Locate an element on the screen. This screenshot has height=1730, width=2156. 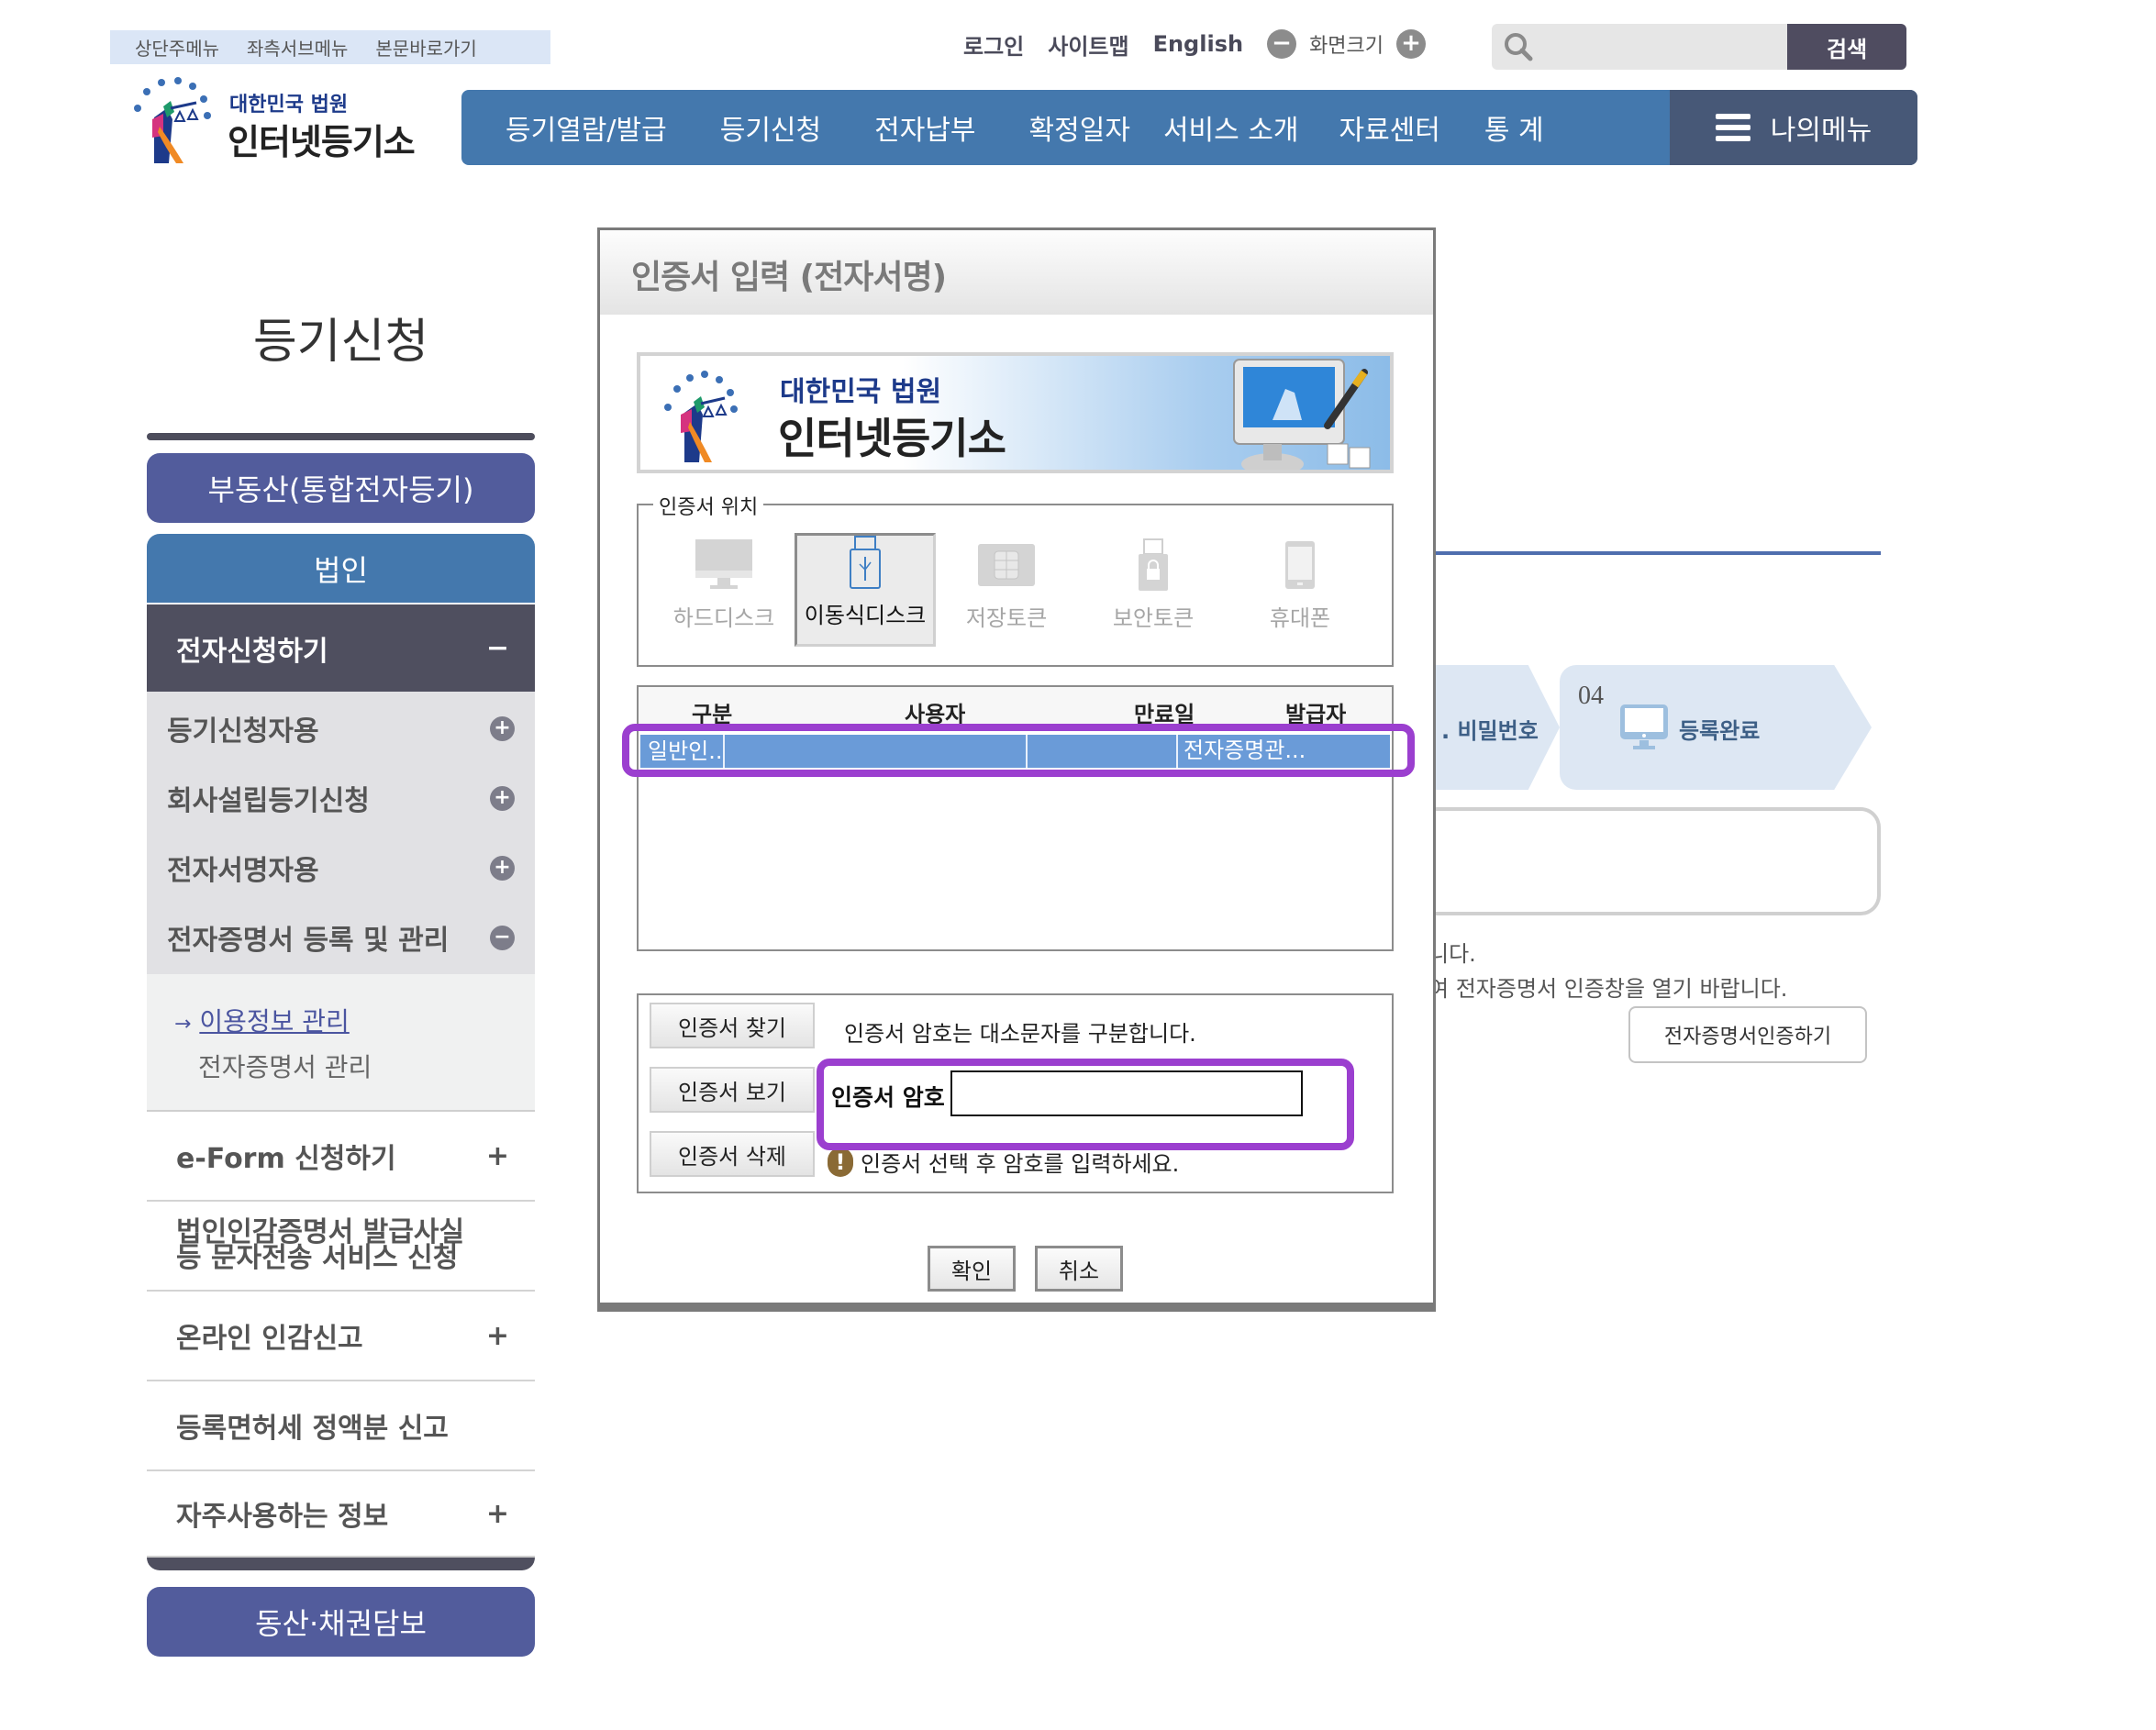
sidebar-item-company-setup: 회사설립등기신청 + is located at coordinates (341, 798).